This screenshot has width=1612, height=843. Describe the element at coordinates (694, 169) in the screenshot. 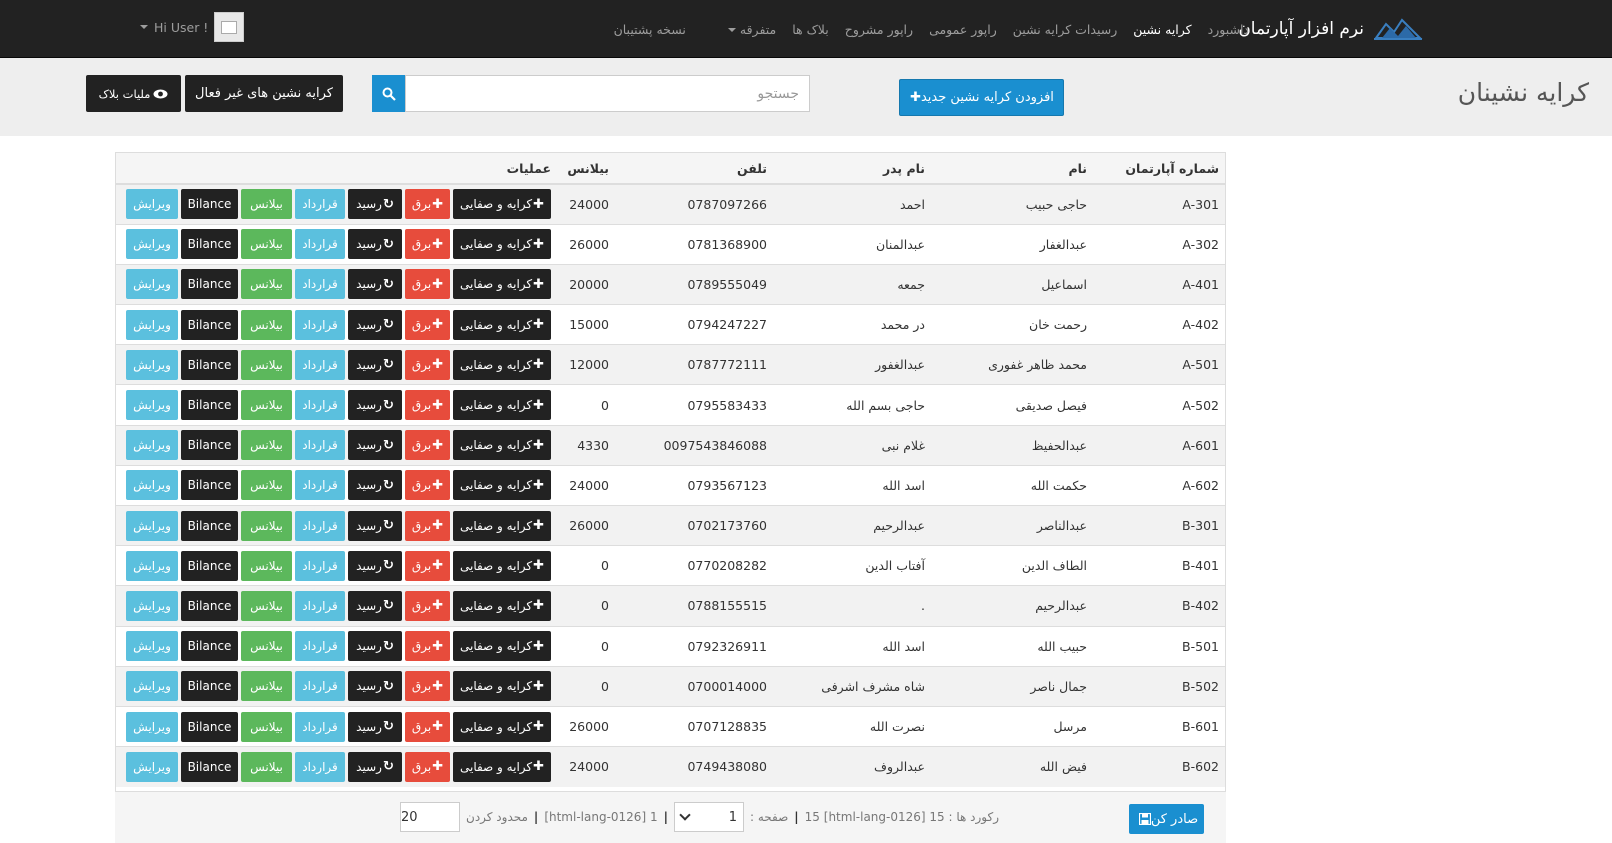

I see `col-phone: تلفن` at that location.